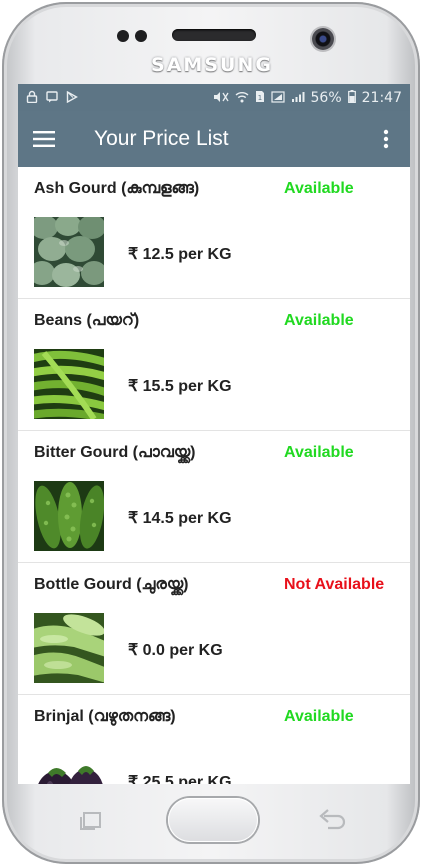 The image size is (424, 867). I want to click on app-toolbar: Your Price List, so click(214, 139).